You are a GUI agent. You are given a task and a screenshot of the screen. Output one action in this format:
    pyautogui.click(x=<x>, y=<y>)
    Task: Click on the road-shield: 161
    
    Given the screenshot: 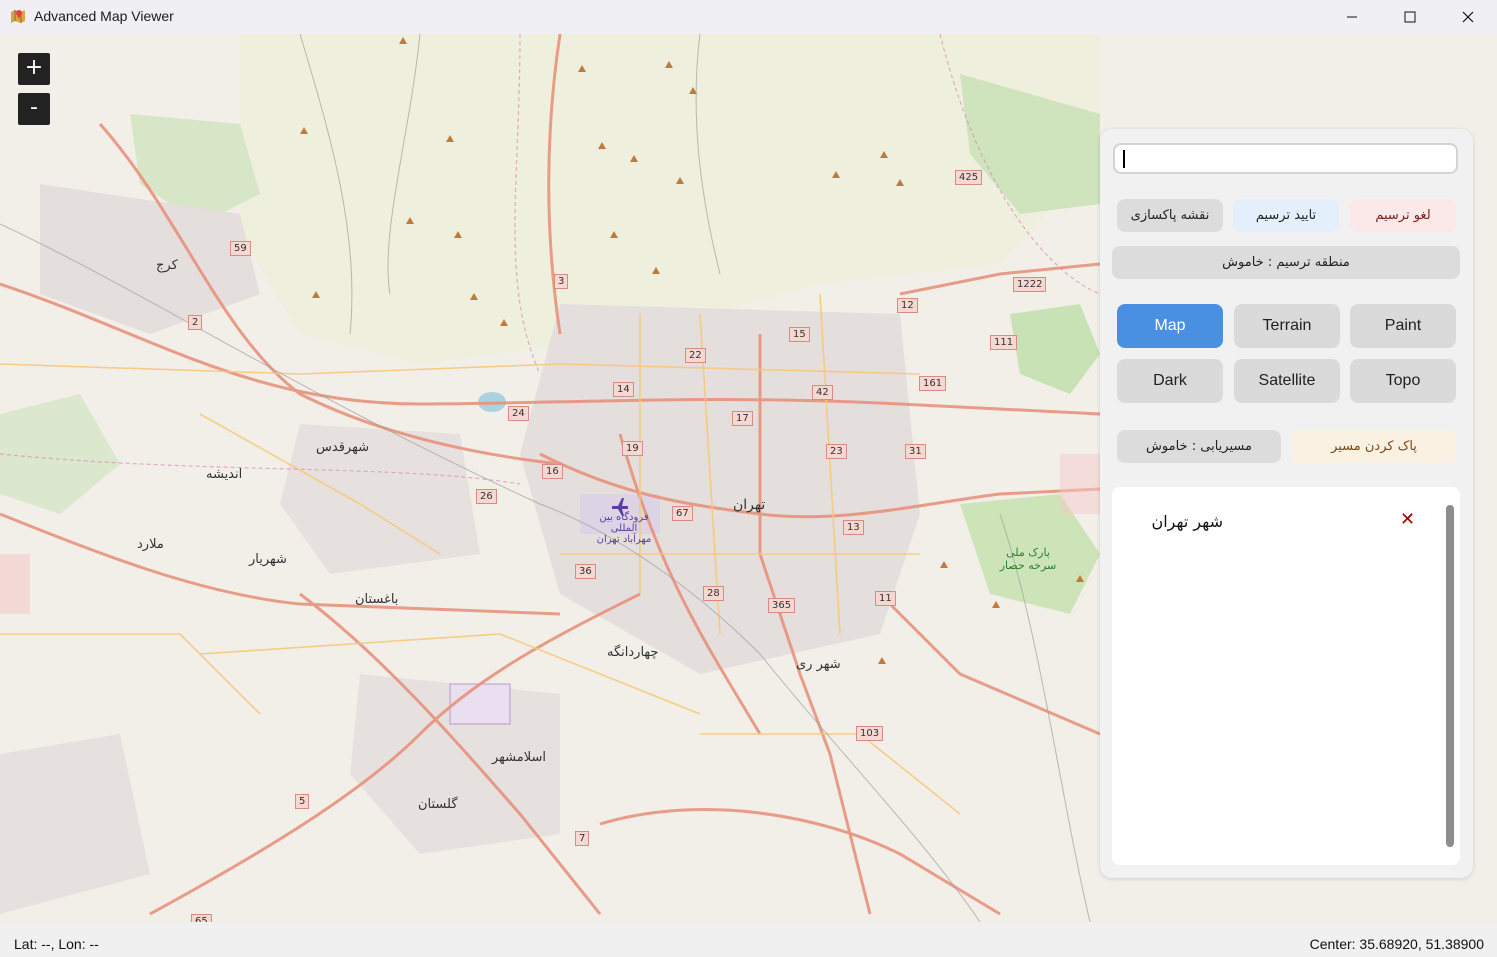 What is the action you would take?
    pyautogui.click(x=933, y=383)
    